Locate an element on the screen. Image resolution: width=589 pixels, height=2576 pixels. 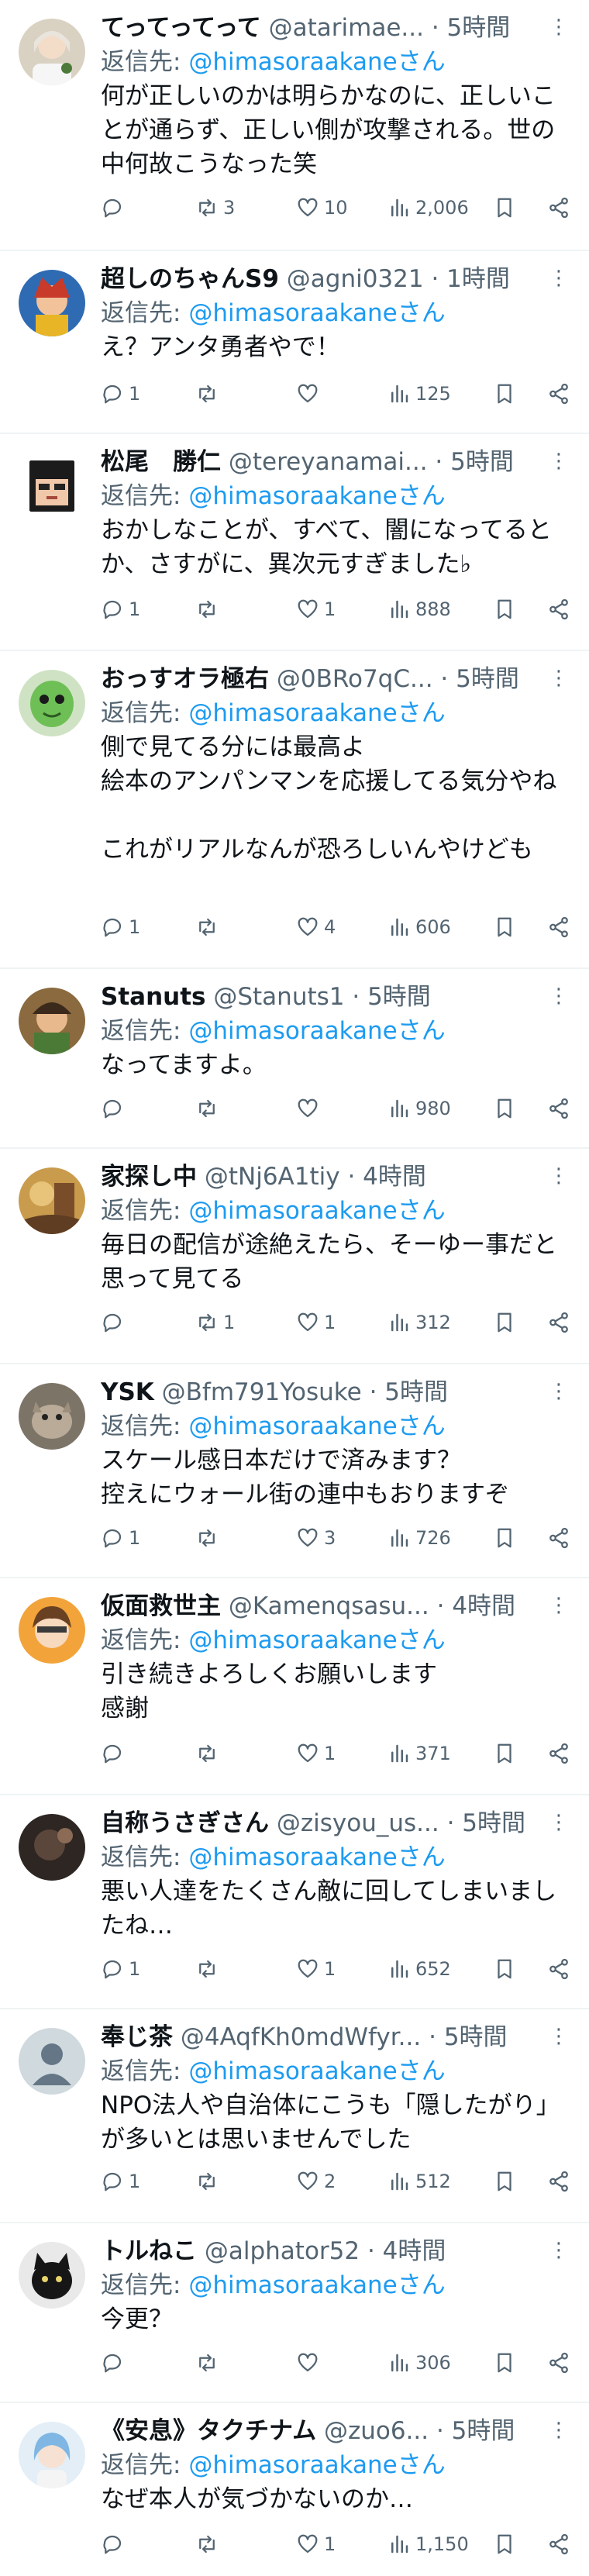
views-button: 312 is located at coordinates (419, 1322).